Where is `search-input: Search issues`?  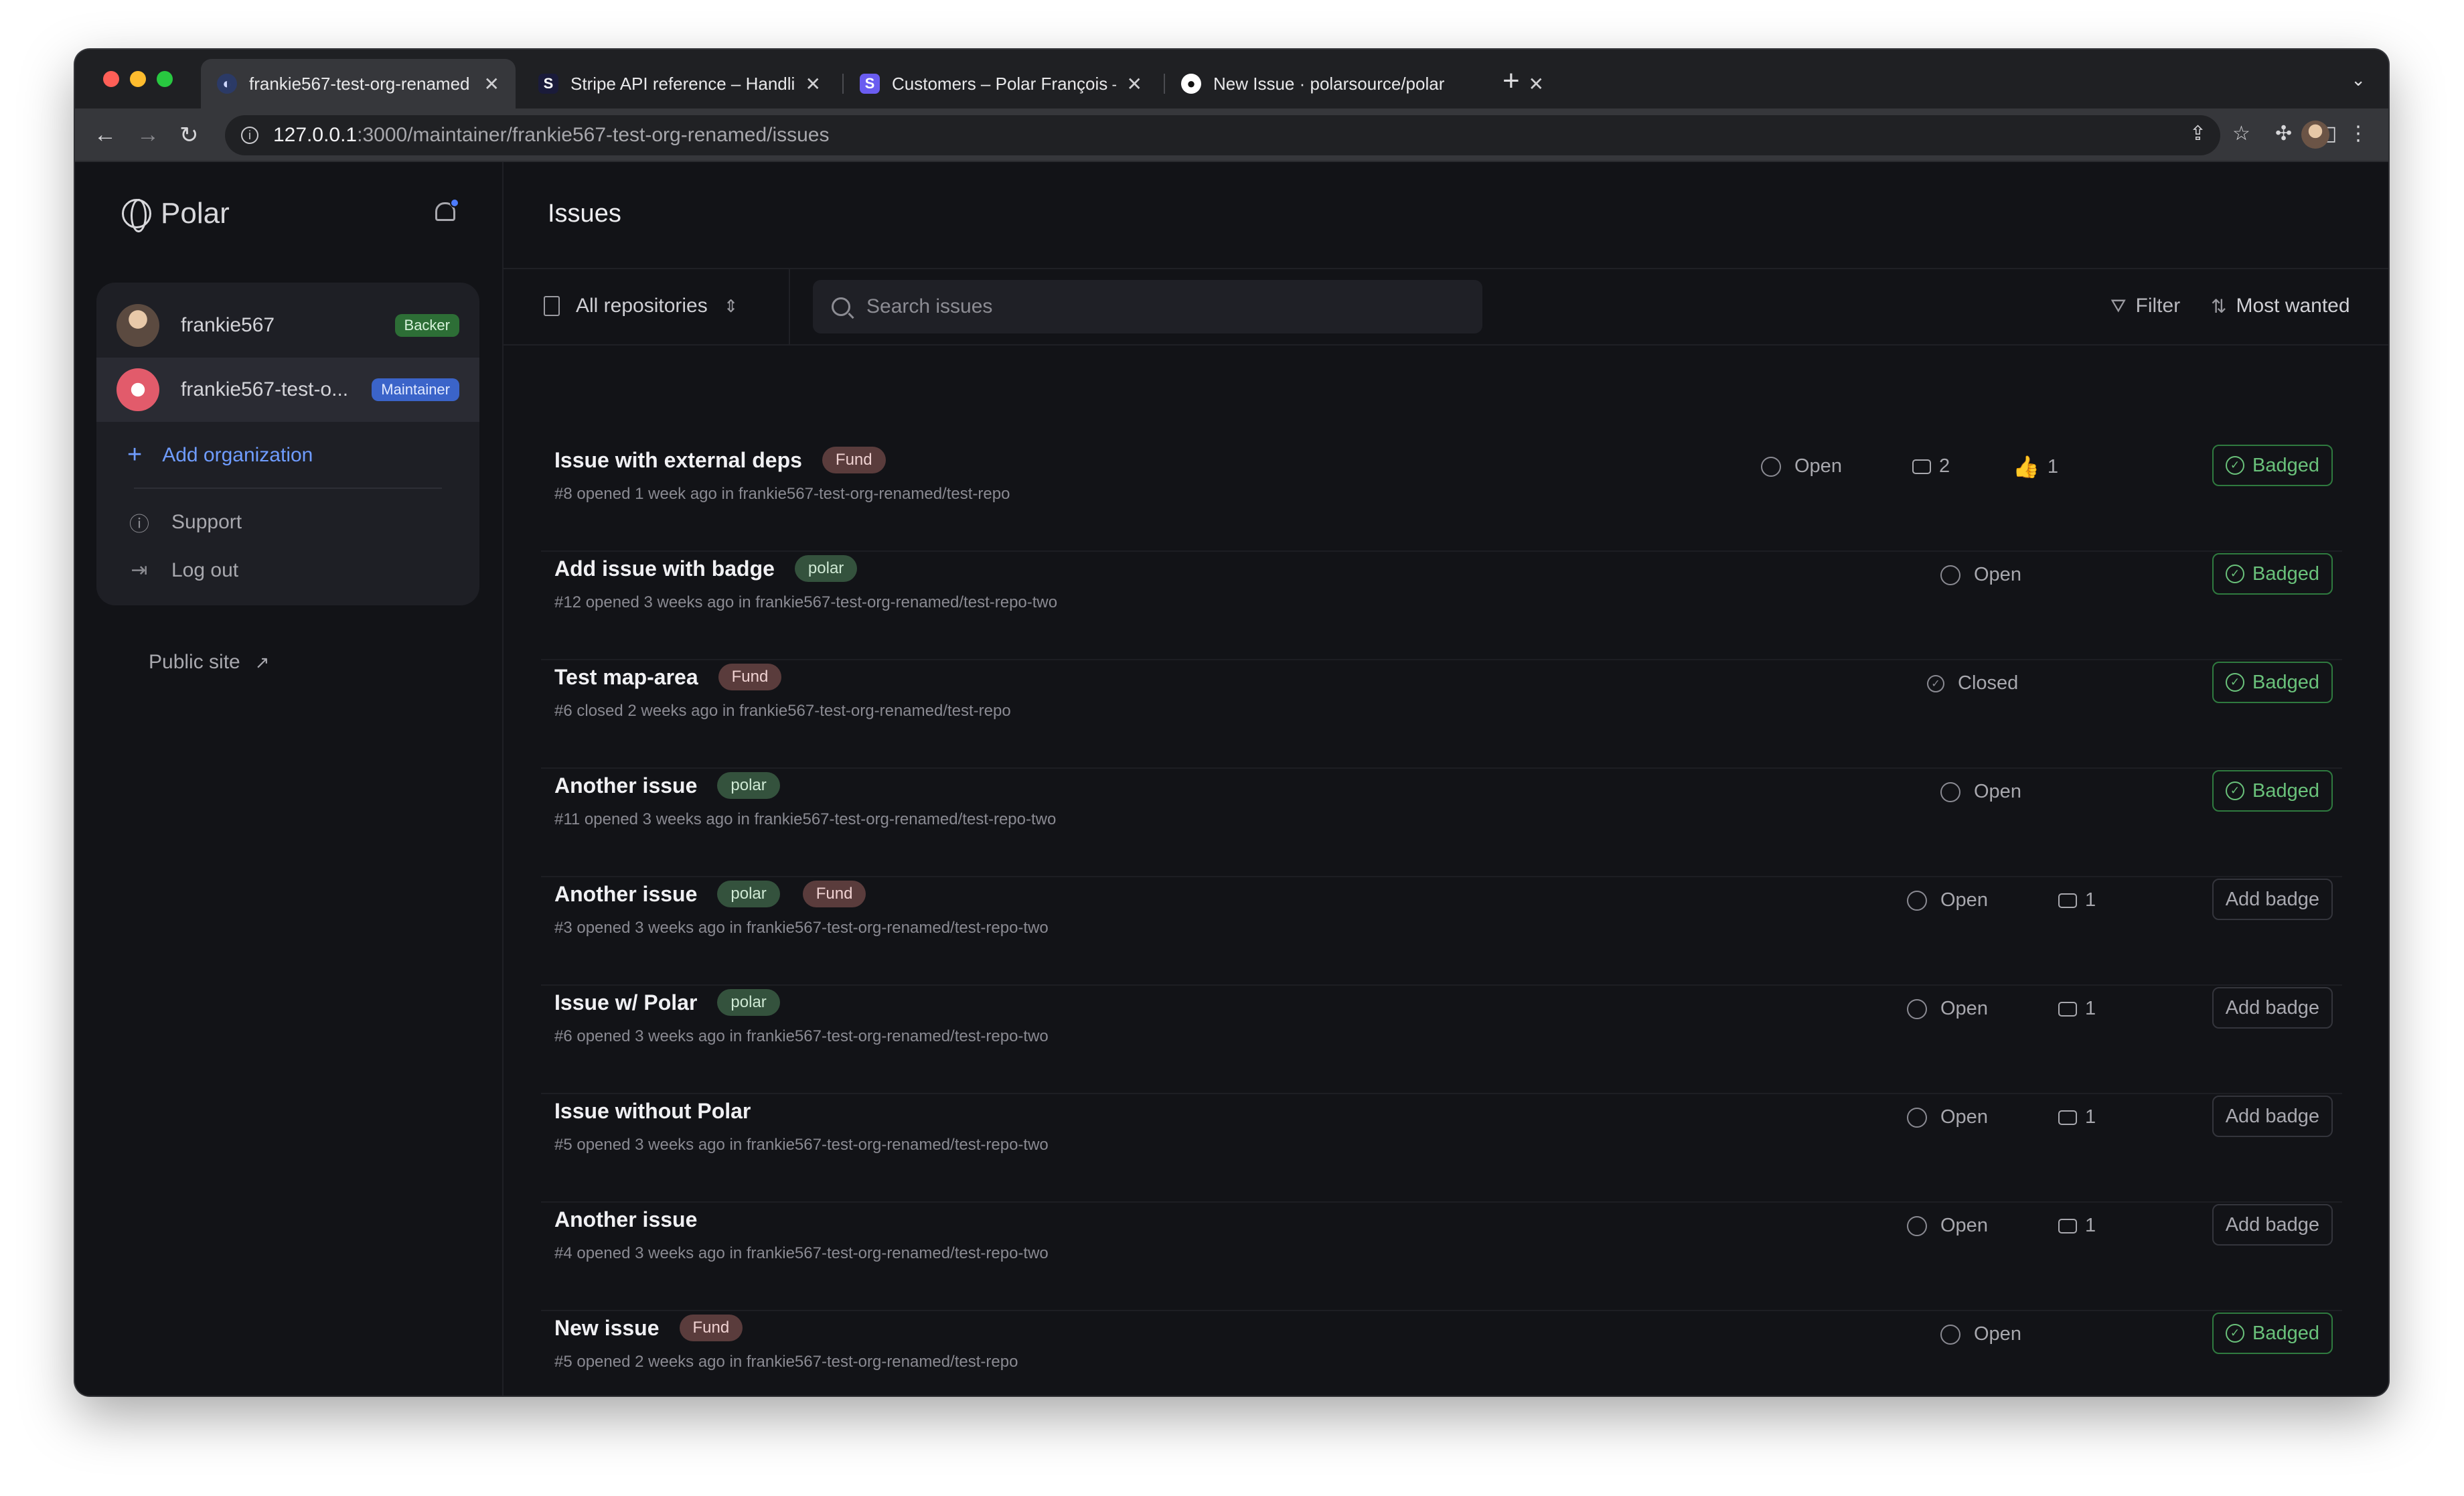 search-input: Search issues is located at coordinates (1147, 307).